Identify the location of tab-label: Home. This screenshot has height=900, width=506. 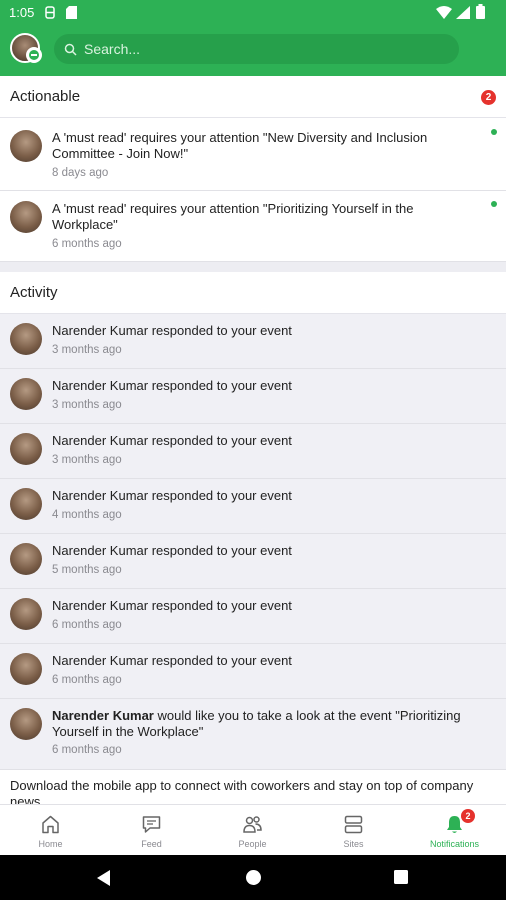
(50, 844).